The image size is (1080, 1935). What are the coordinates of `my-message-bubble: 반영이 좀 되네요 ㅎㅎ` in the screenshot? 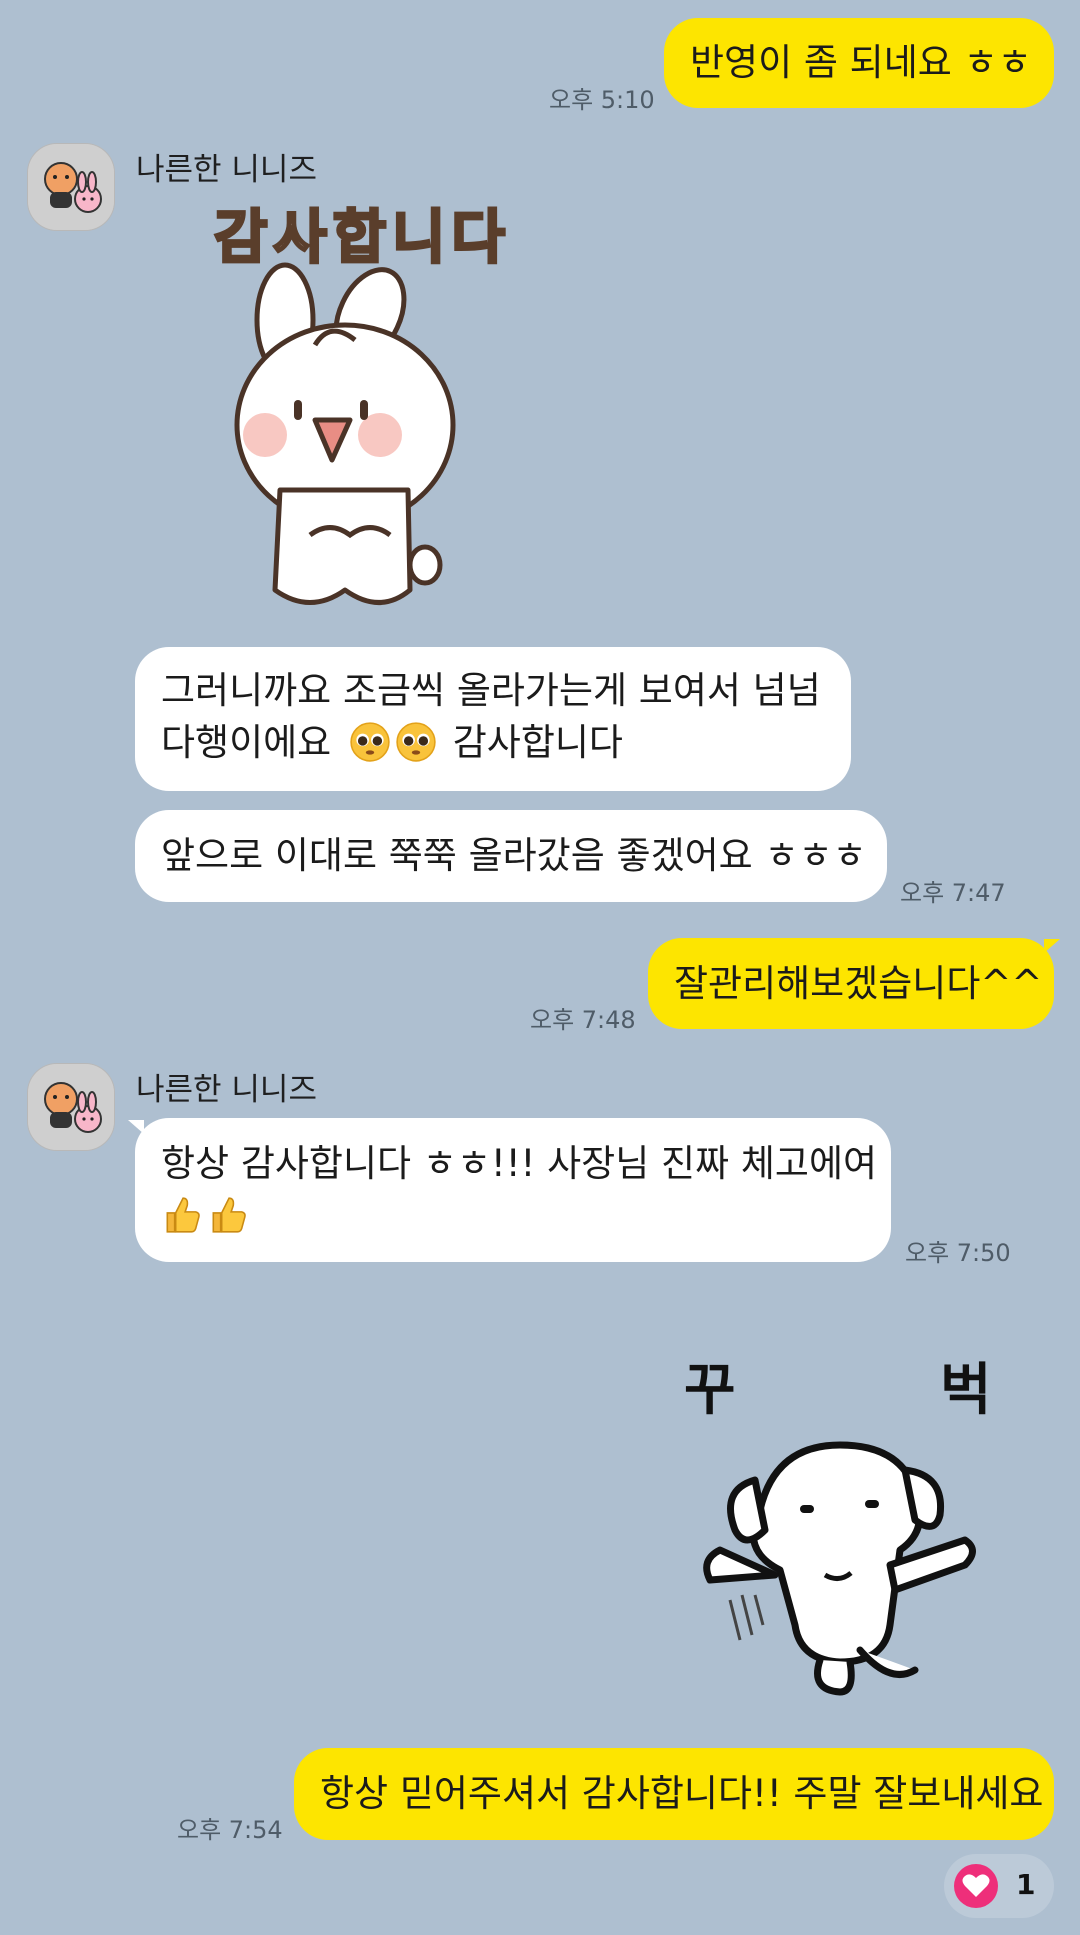 It's located at (859, 63).